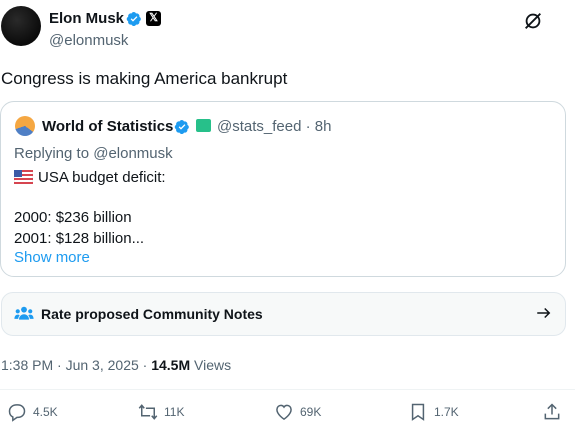 Image resolution: width=575 pixels, height=429 pixels. What do you see at coordinates (446, 412) in the screenshot?
I see `bookmark-count: 1.7K` at bounding box center [446, 412].